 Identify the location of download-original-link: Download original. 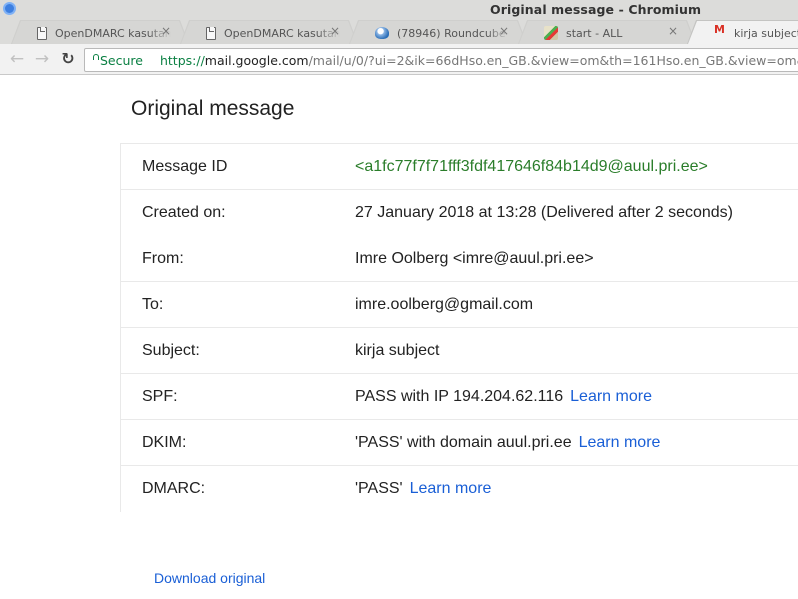
(209, 578).